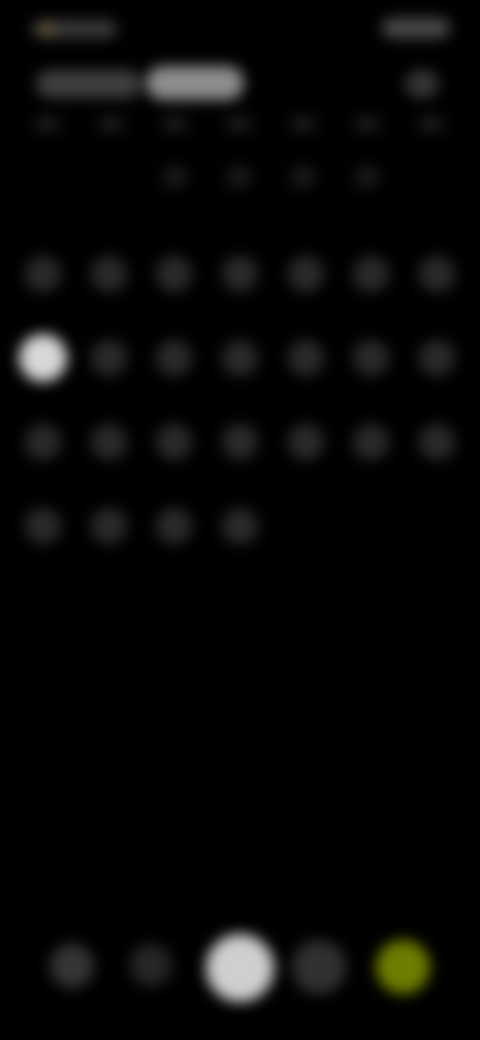 Image resolution: width=480 pixels, height=1040 pixels. Describe the element at coordinates (74, 29) in the screenshot. I see `status-time` at that location.